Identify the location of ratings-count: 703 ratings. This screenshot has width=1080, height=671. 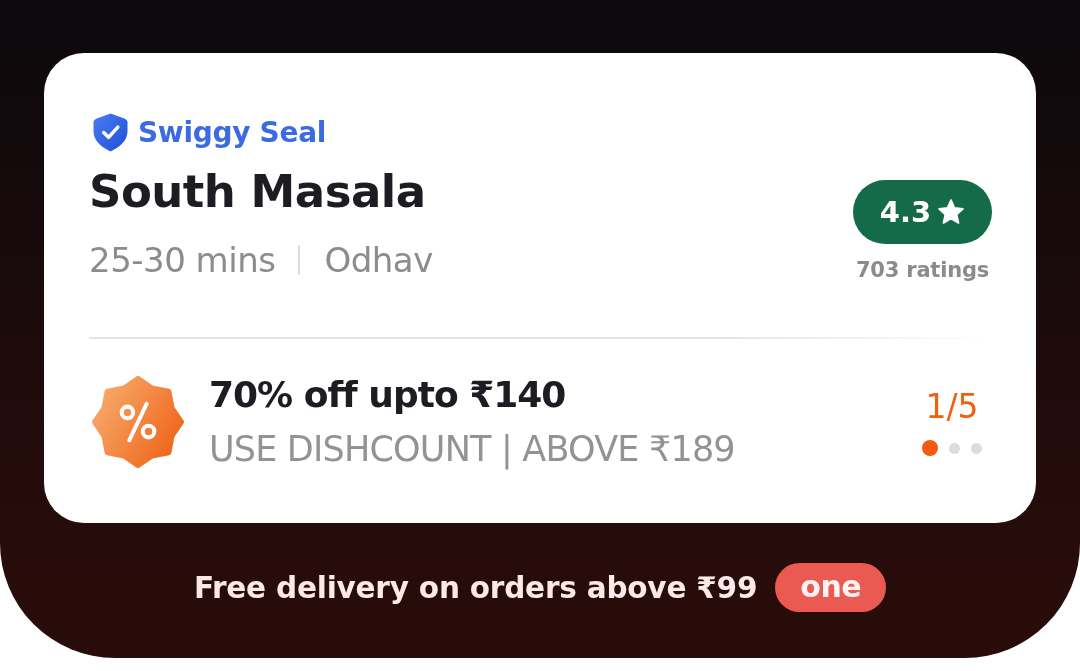
(922, 270).